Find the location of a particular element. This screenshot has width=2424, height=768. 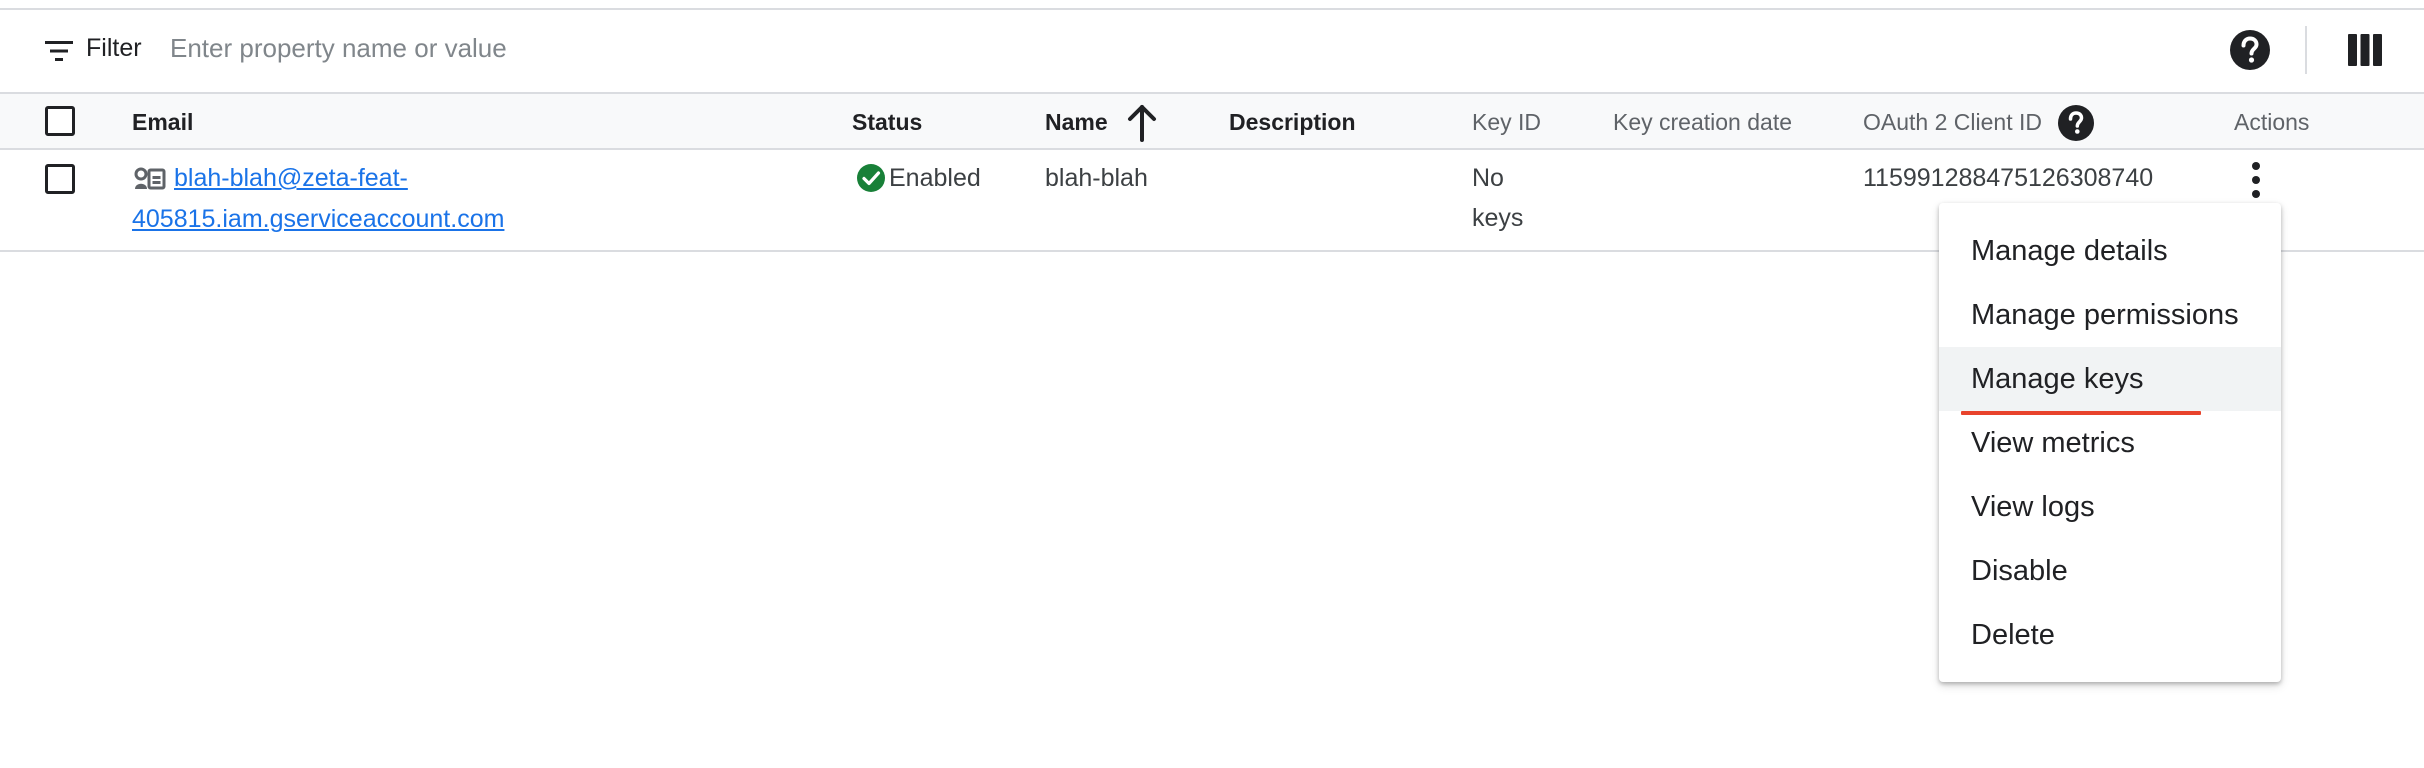

check-circle-icon is located at coordinates (871, 178).